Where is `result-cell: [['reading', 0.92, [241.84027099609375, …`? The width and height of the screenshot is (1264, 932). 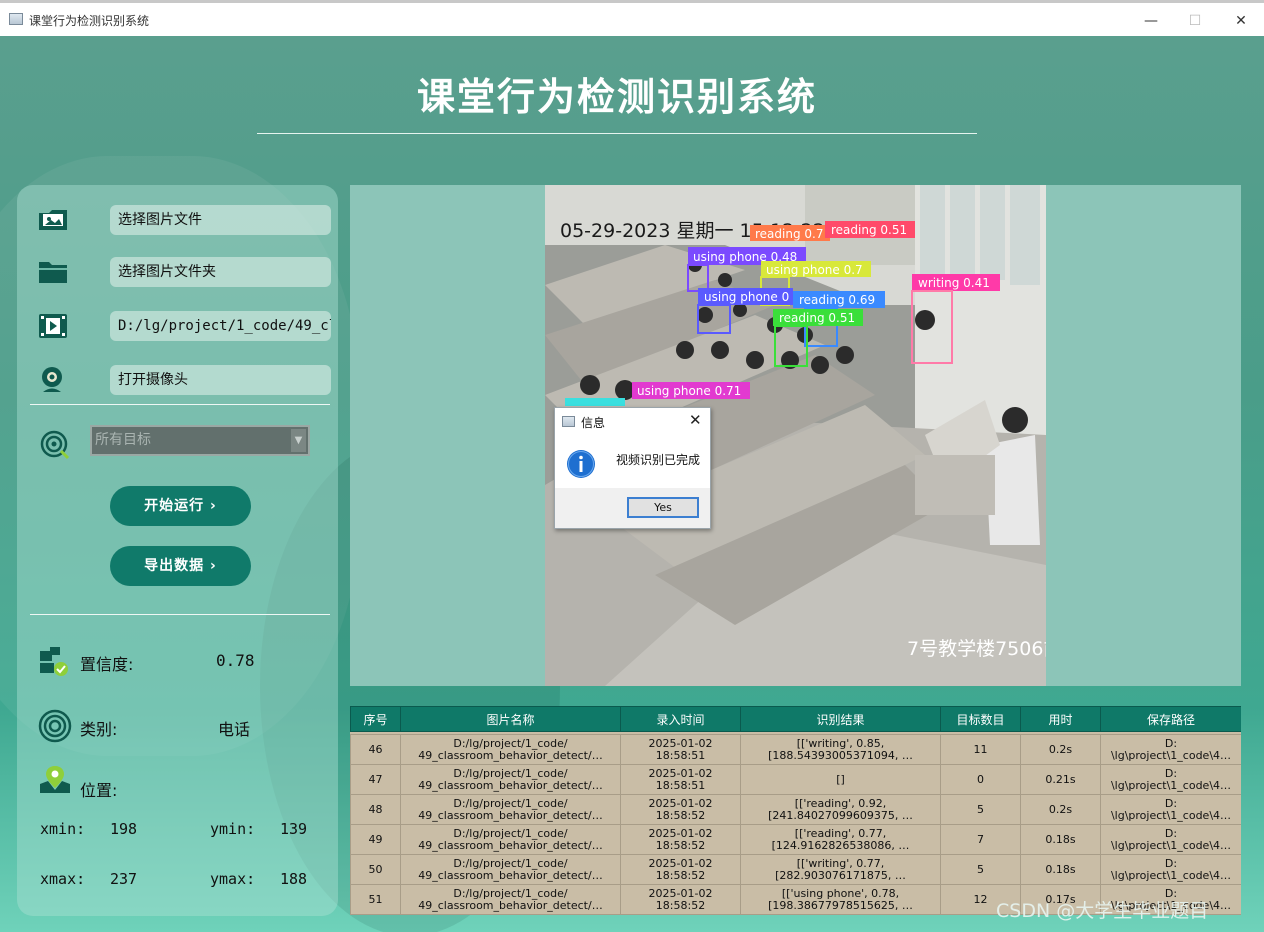
result-cell: [['reading', 0.92, [241.84027099609375, … is located at coordinates (840, 809).